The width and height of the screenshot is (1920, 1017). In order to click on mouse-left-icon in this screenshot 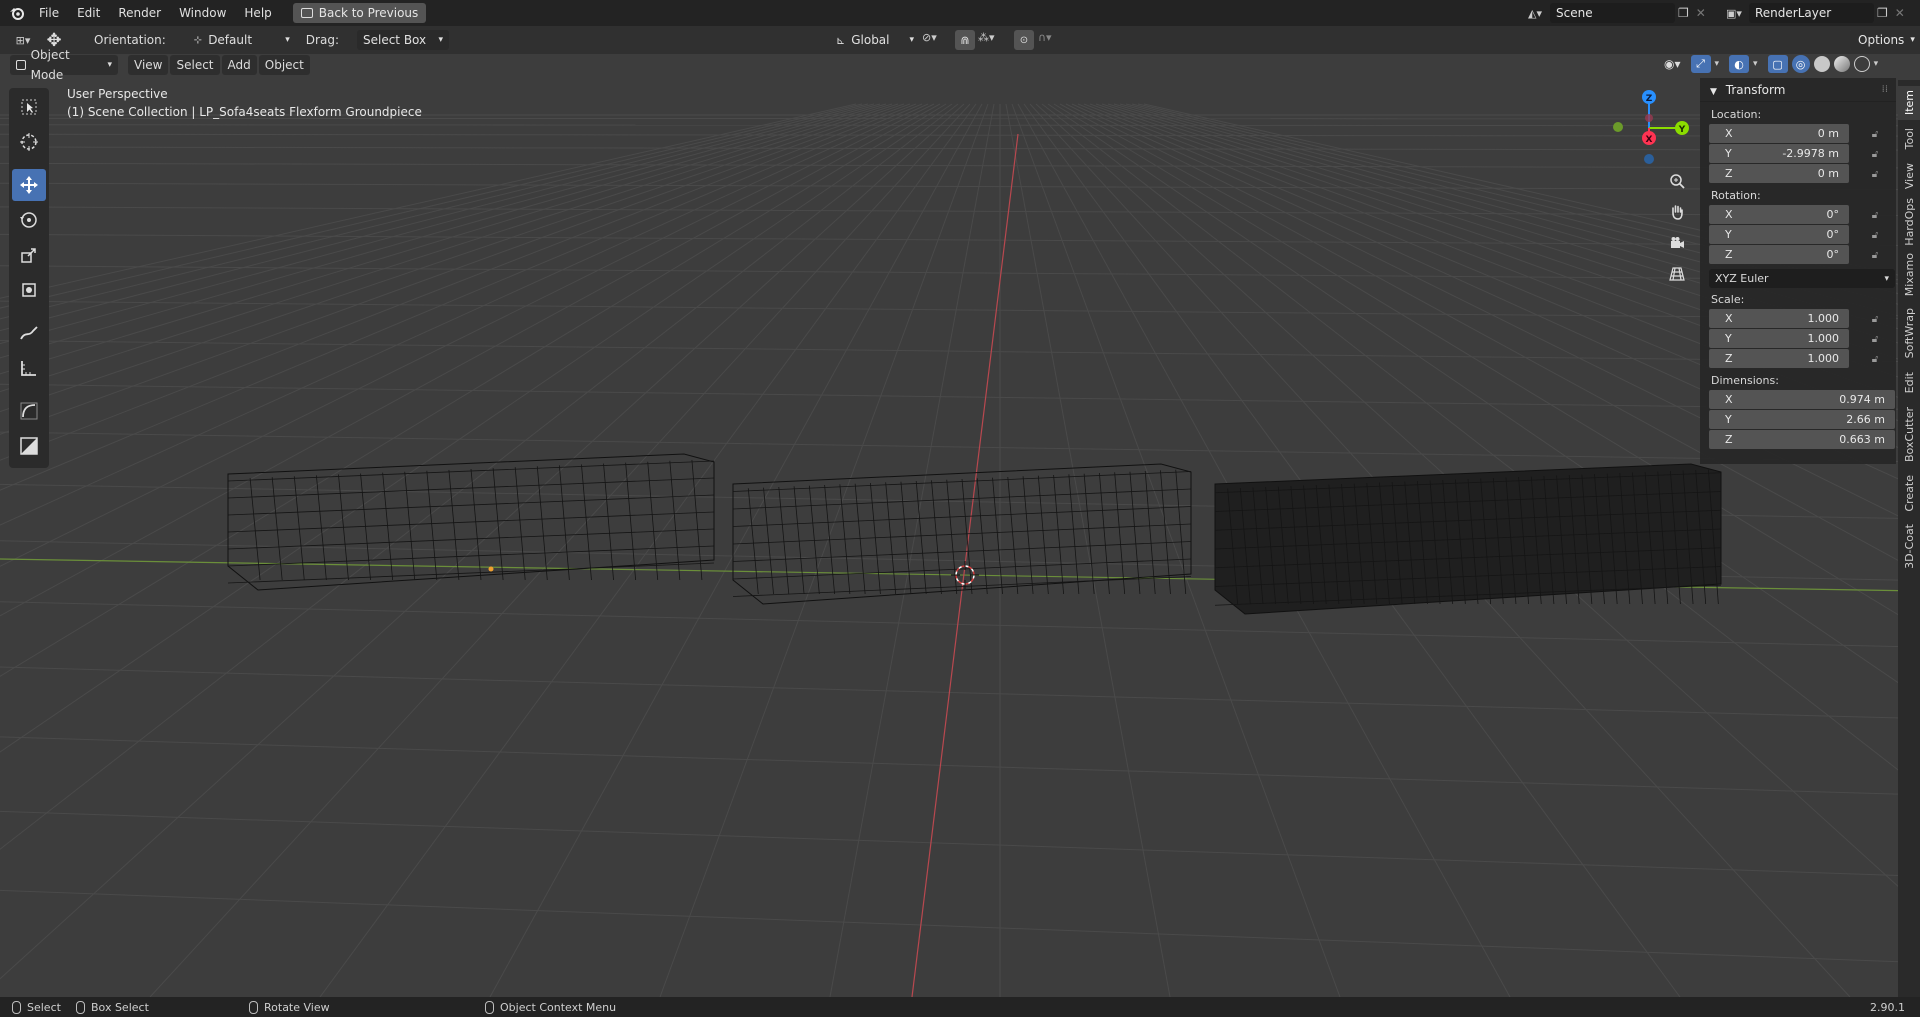, I will do `click(16, 1007)`.